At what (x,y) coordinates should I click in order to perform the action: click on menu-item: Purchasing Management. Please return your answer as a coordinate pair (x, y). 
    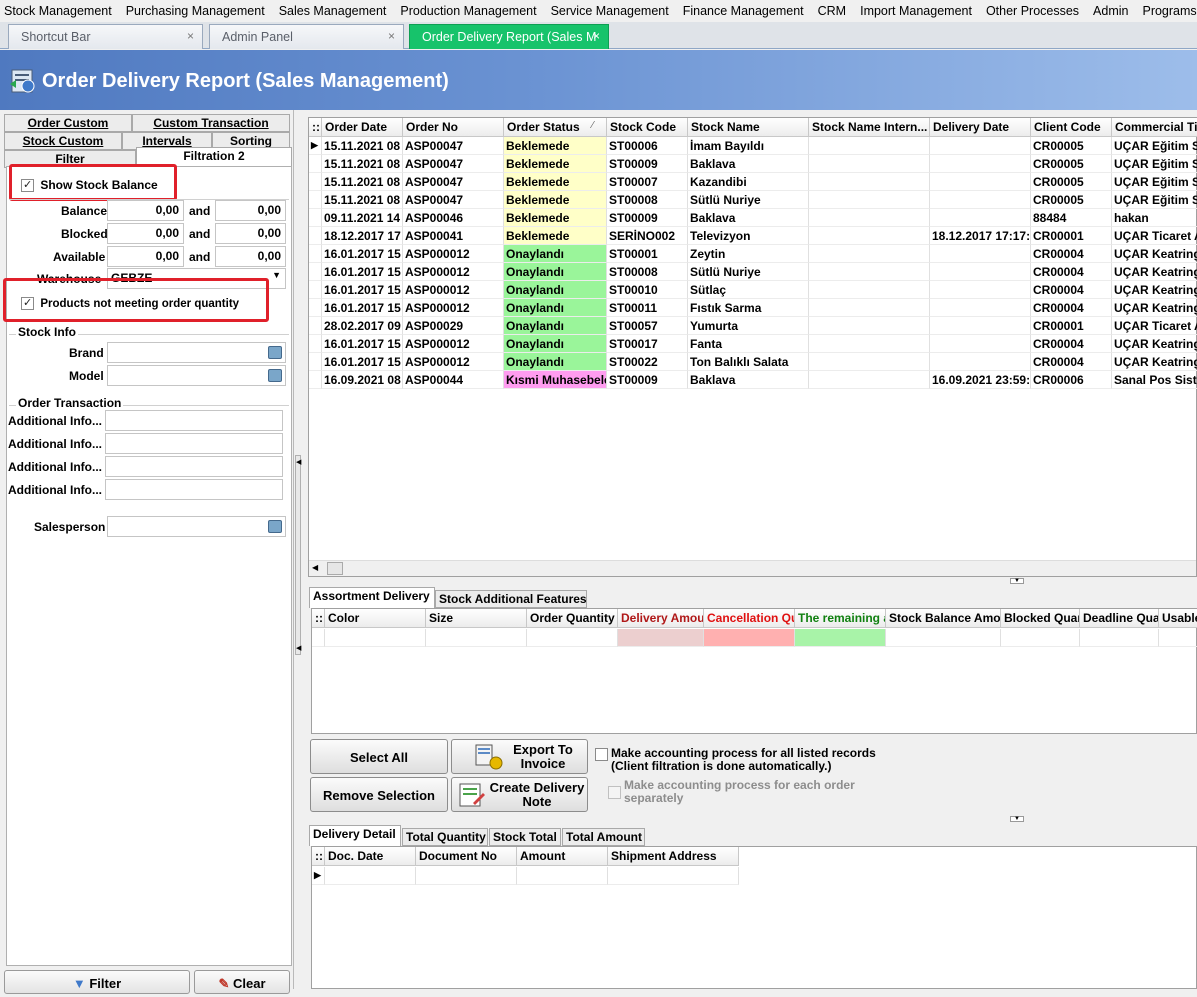
    Looking at the image, I should click on (195, 11).